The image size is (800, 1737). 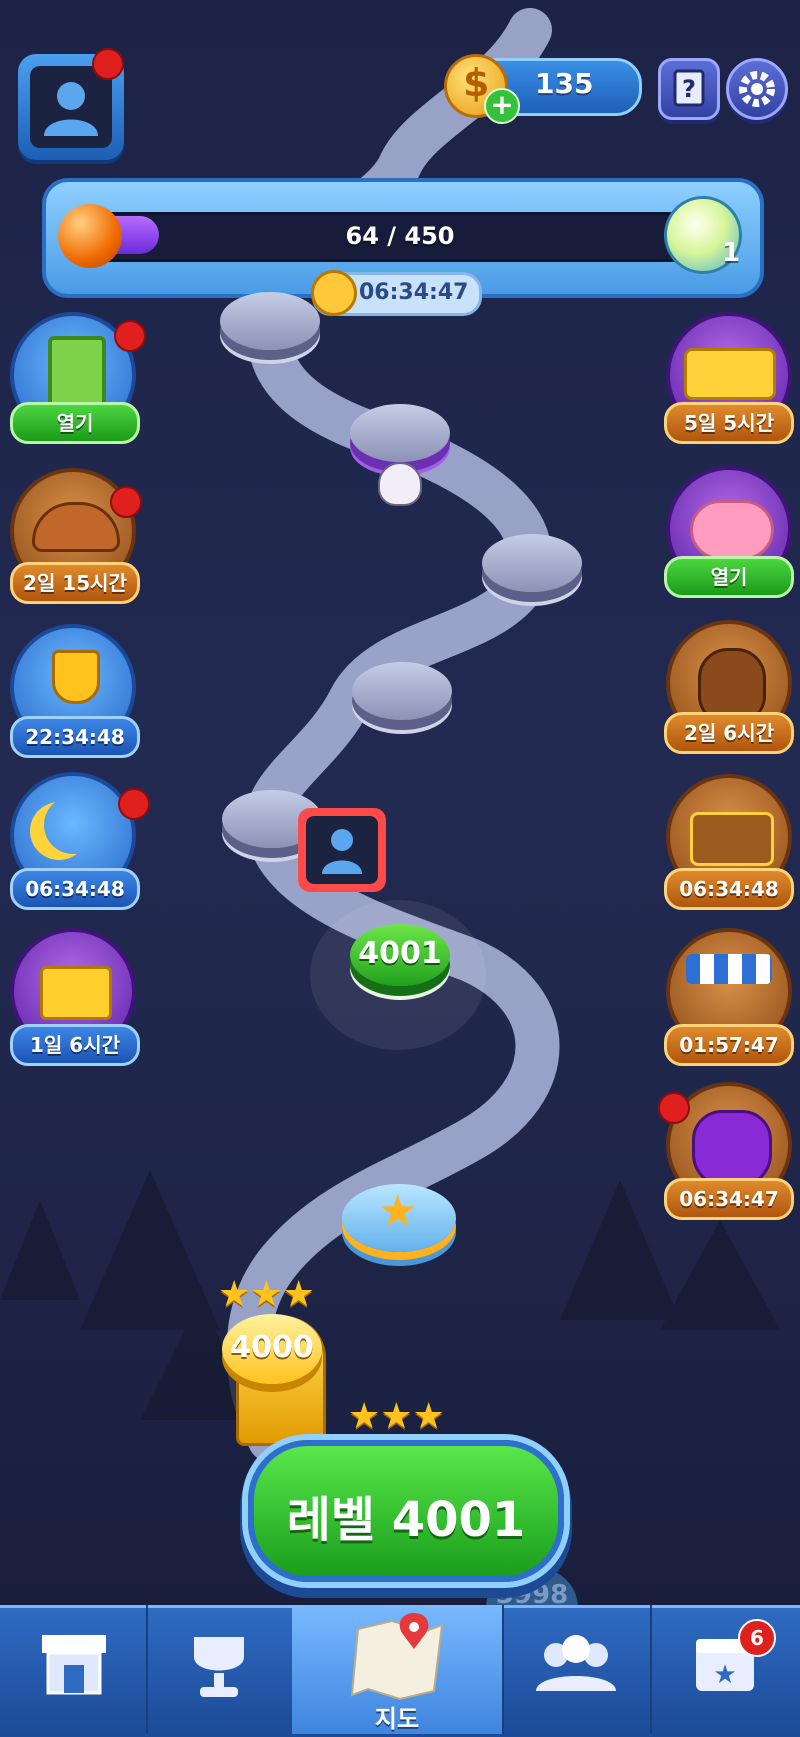 I want to click on current-level-node: 4001, so click(x=400, y=955).